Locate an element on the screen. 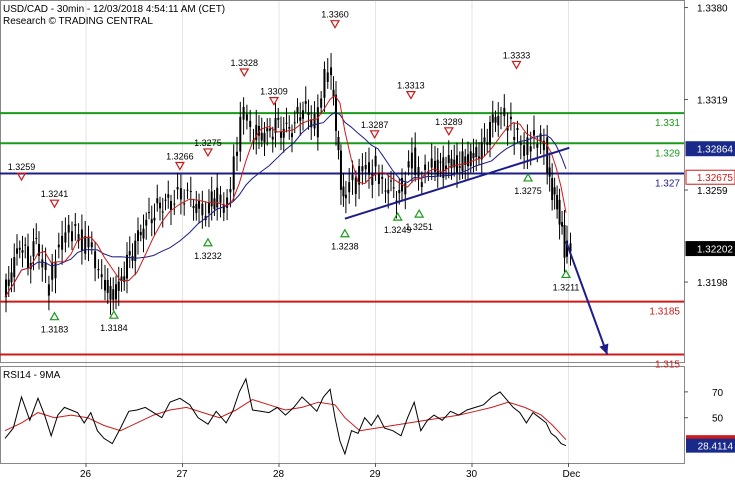  price-tag-label: 1.32675 is located at coordinates (715, 178).